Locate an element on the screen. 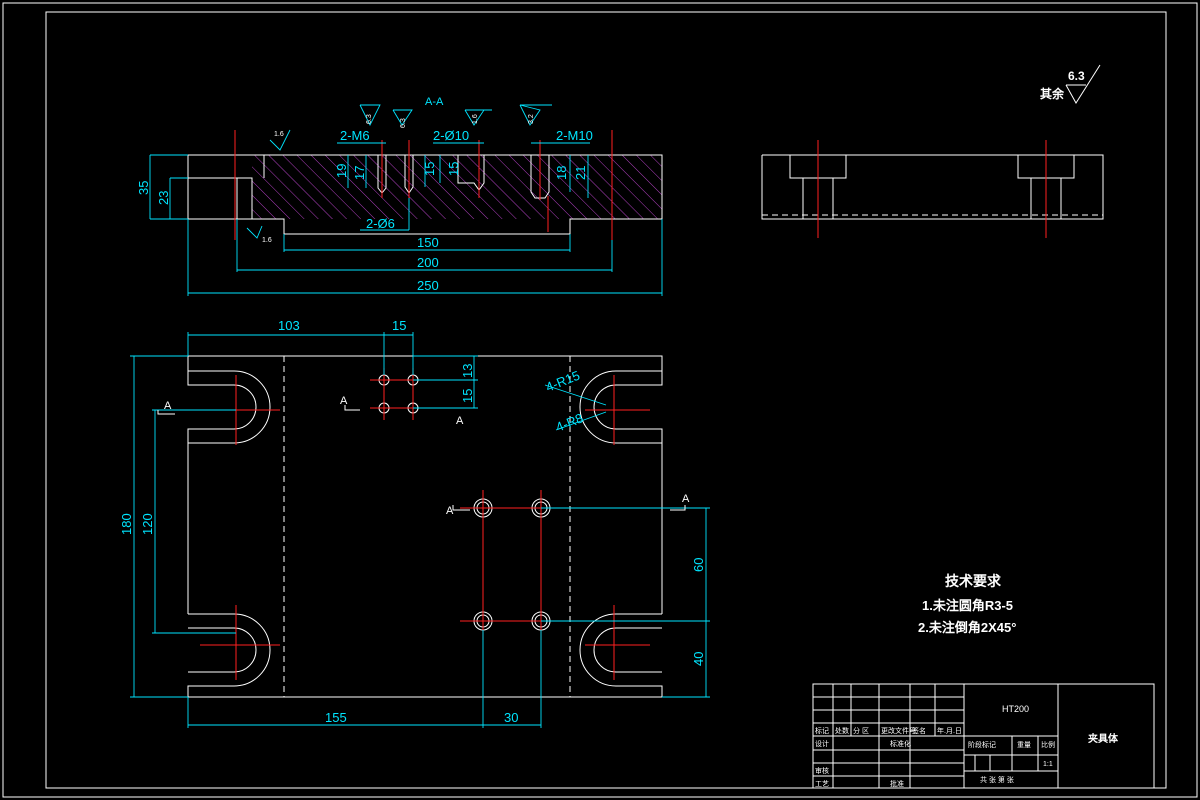 The height and width of the screenshot is (800, 1200). roughness-4: 1.6 is located at coordinates (267, 240).